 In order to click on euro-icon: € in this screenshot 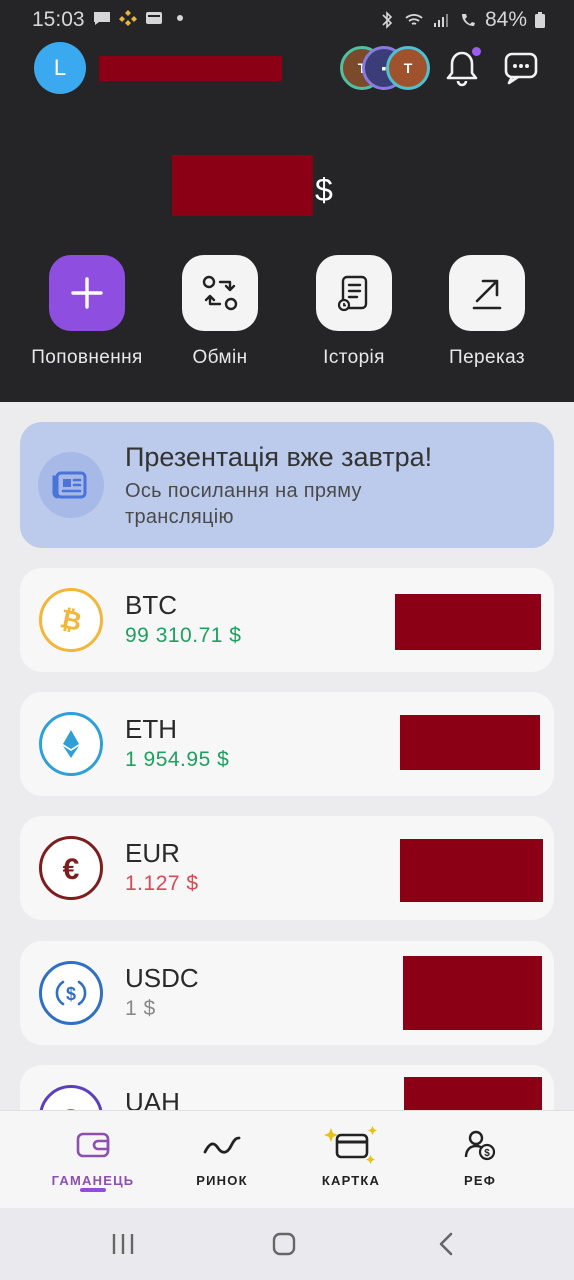, I will do `click(71, 869)`.